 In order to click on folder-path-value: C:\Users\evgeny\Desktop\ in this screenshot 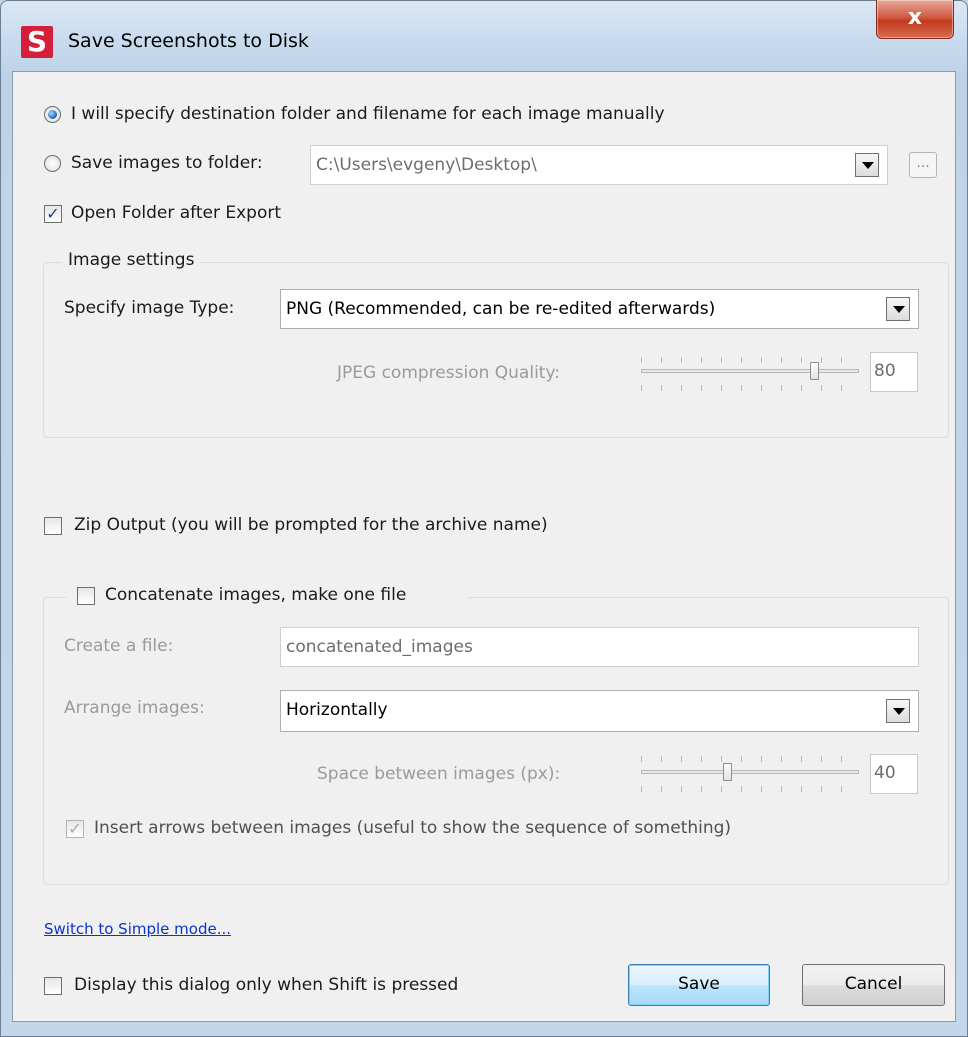, I will do `click(426, 165)`.